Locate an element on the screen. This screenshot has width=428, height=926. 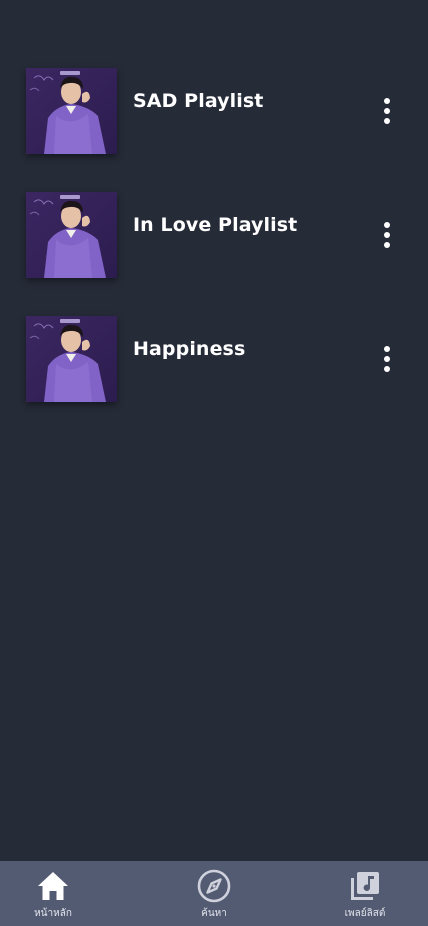
nav-search-label: ค้นหา is located at coordinates (214, 913).